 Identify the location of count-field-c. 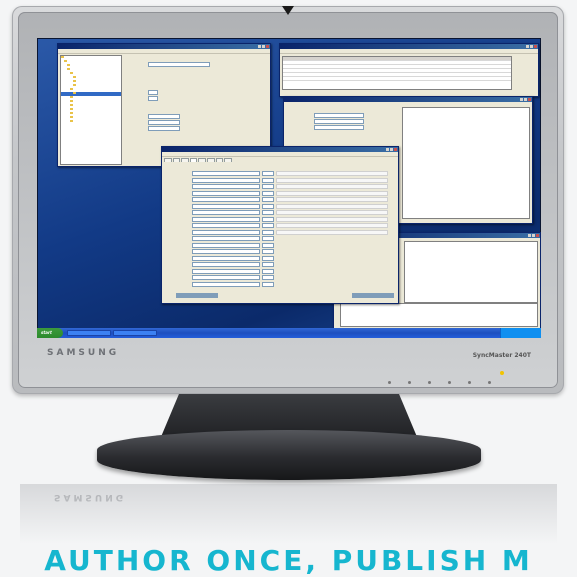
(164, 128).